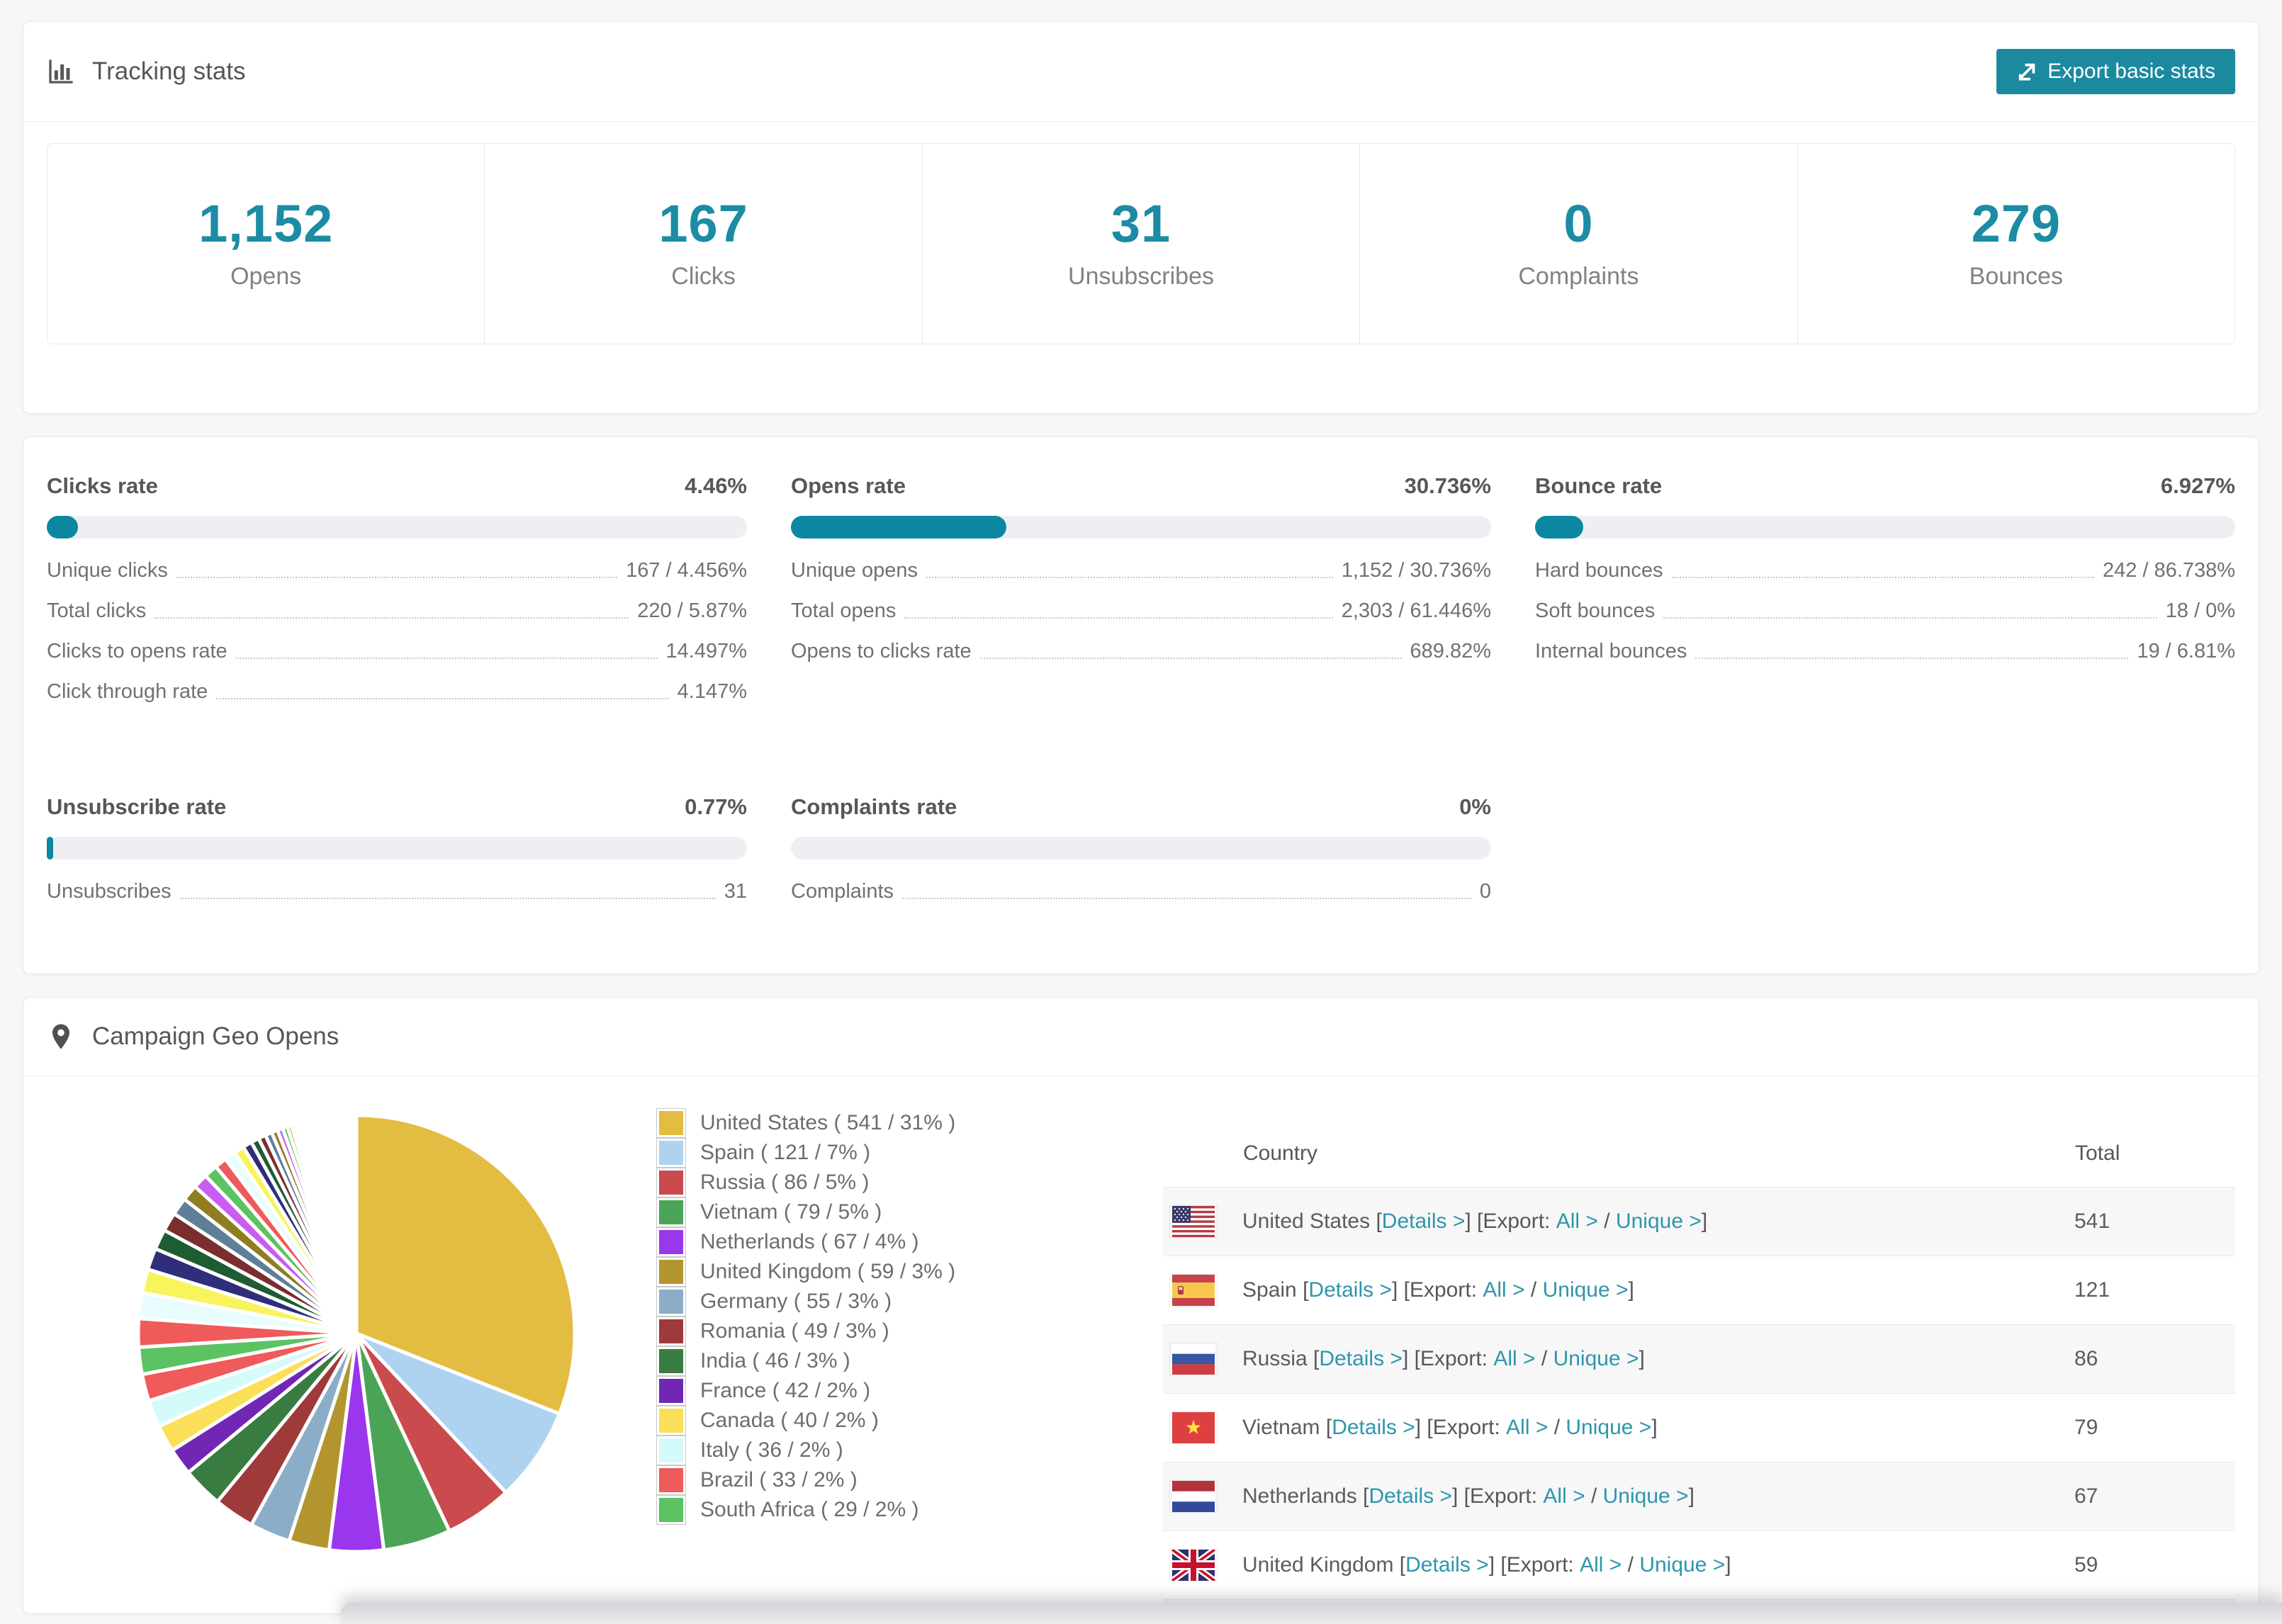 The height and width of the screenshot is (1624, 2282). Describe the element at coordinates (2131, 72) in the screenshot. I see `export-button-label: Export basic stats` at that location.